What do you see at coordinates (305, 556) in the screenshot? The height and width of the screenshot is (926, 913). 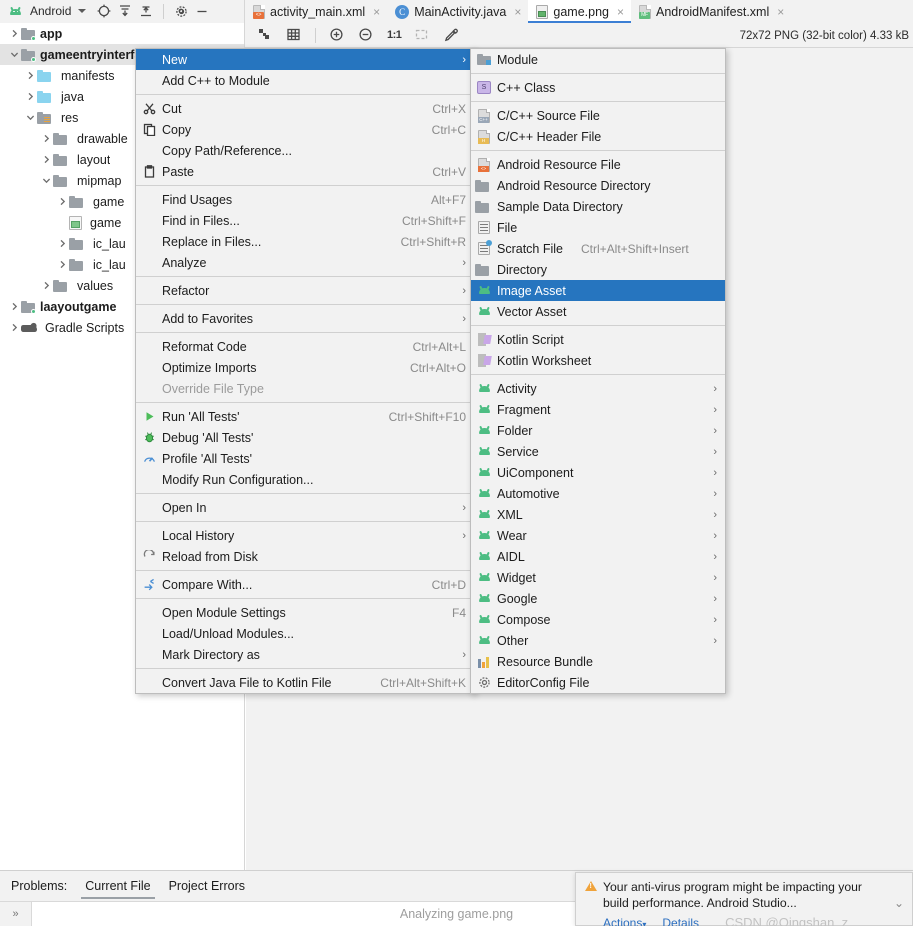 I see `menu-item-reload-from-disk: Reload from Disk` at bounding box center [305, 556].